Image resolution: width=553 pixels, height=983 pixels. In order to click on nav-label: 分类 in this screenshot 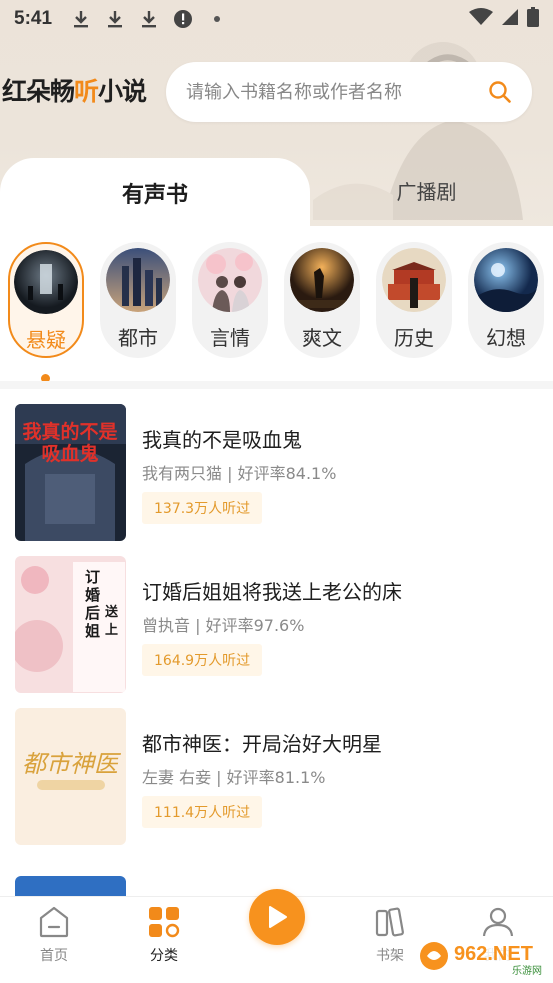, I will do `click(164, 956)`.